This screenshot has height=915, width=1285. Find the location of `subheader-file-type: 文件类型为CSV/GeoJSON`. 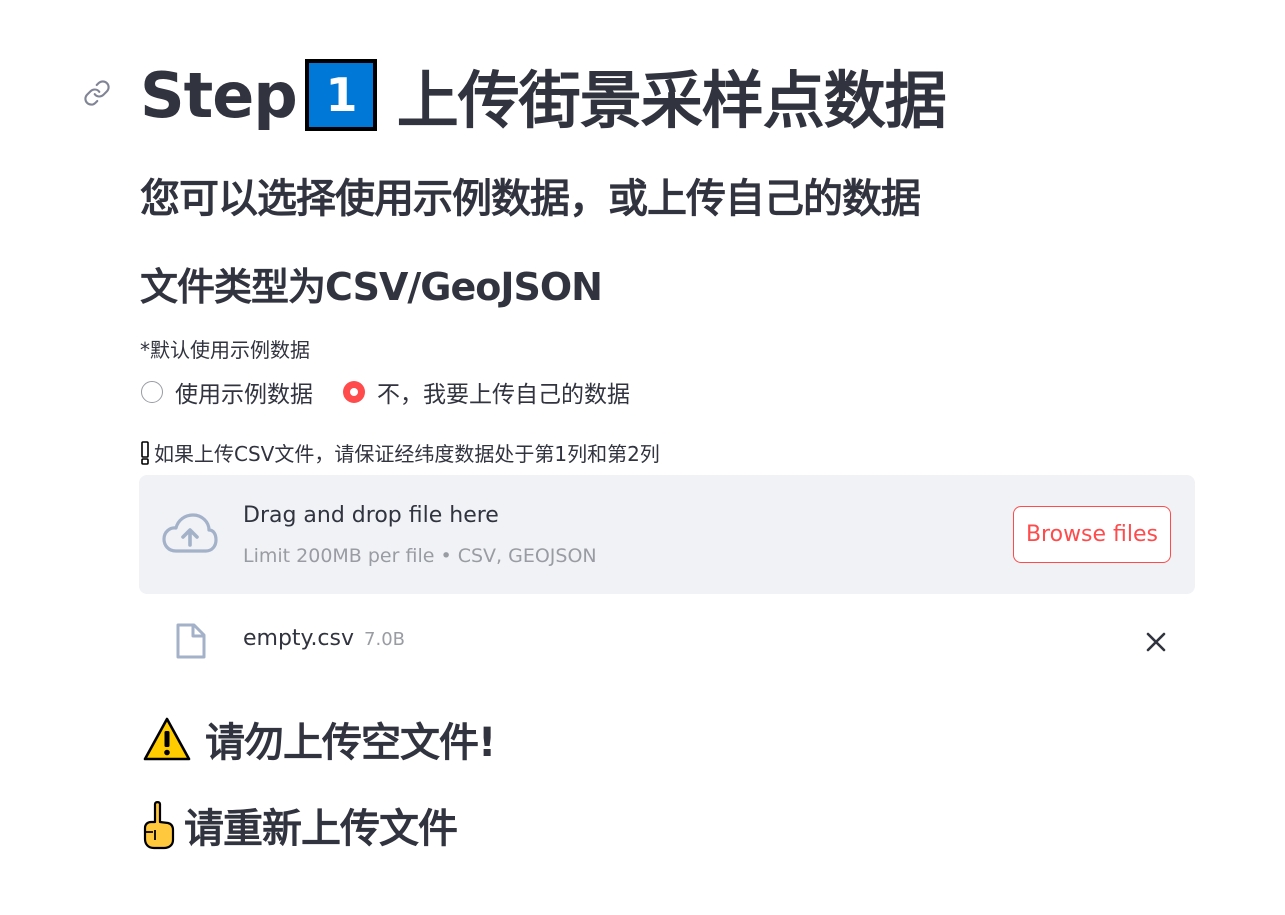

subheader-file-type: 文件类型为CSV/GeoJSON is located at coordinates (371, 287).